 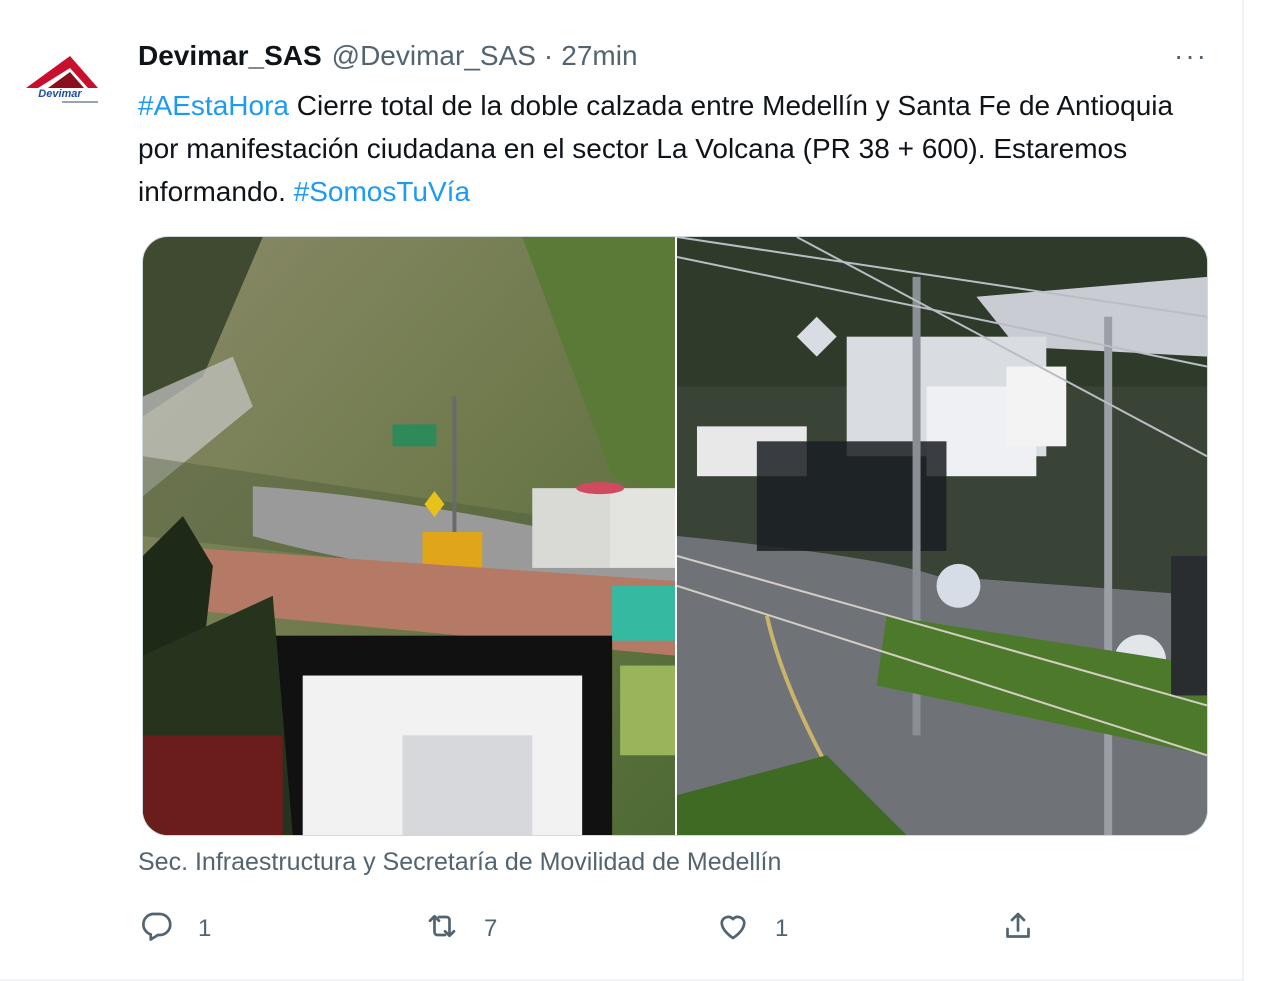 What do you see at coordinates (442, 929) in the screenshot?
I see `retweet-icon` at bounding box center [442, 929].